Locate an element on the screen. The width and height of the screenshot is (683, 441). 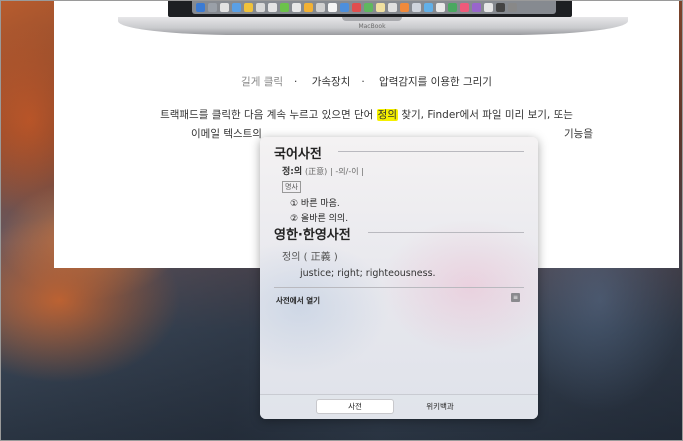
source-tabbar: 사전 위키백과 is located at coordinates (399, 406).